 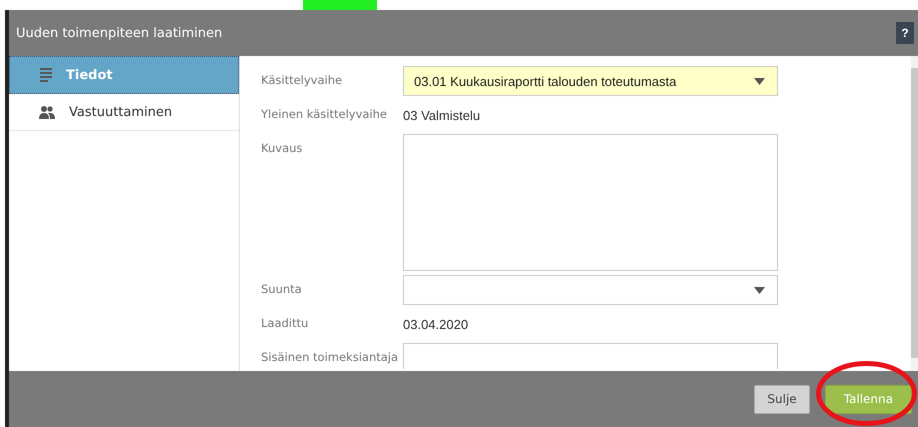 I want to click on field-label: Suunta, so click(x=282, y=288).